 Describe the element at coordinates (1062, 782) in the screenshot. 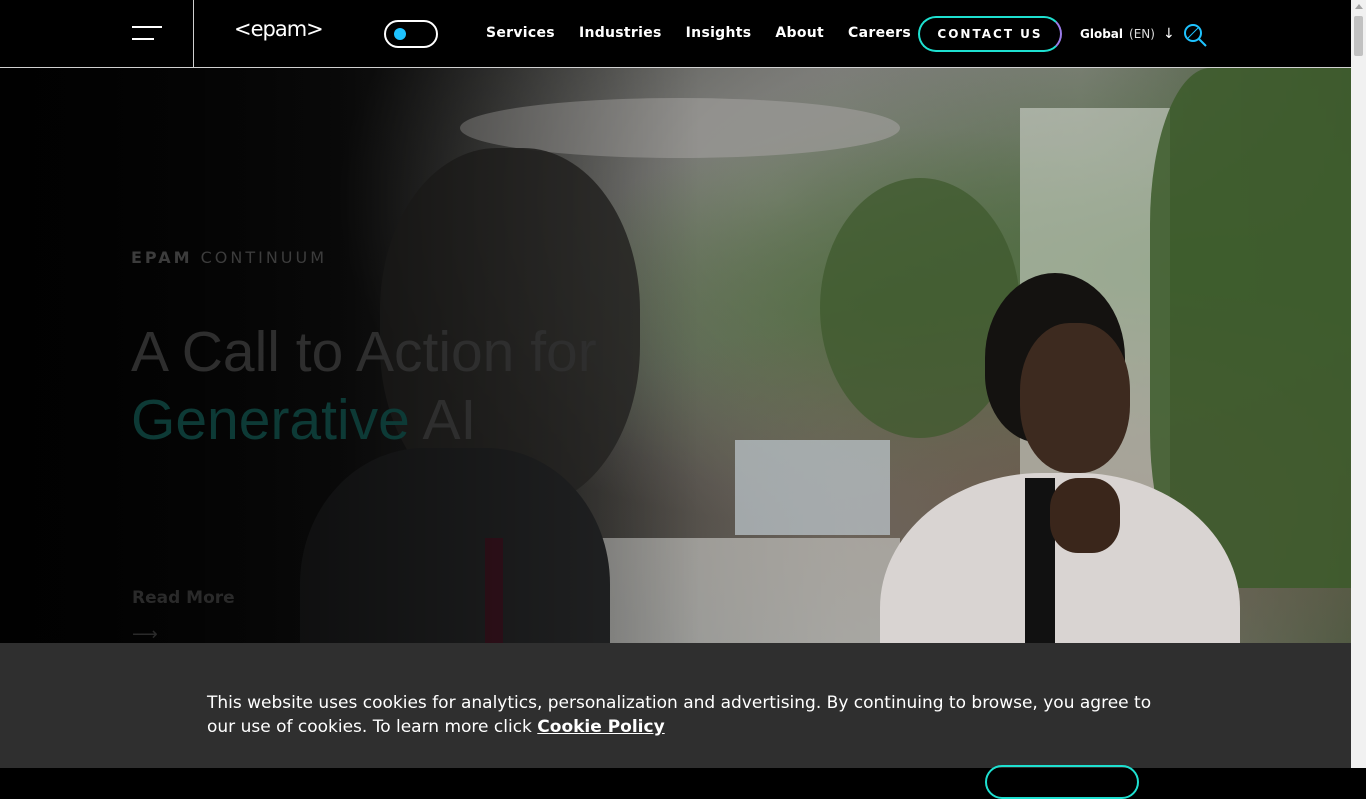

I see `cookie-accept-button` at that location.